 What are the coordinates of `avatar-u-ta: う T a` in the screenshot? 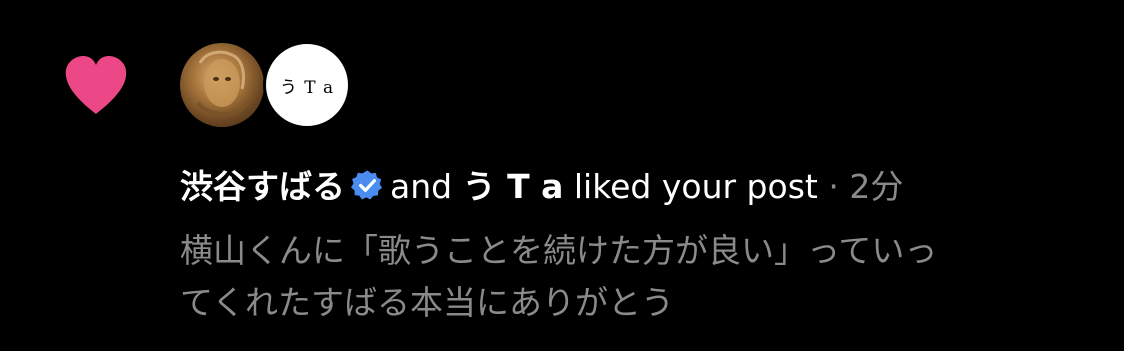 It's located at (307, 85).